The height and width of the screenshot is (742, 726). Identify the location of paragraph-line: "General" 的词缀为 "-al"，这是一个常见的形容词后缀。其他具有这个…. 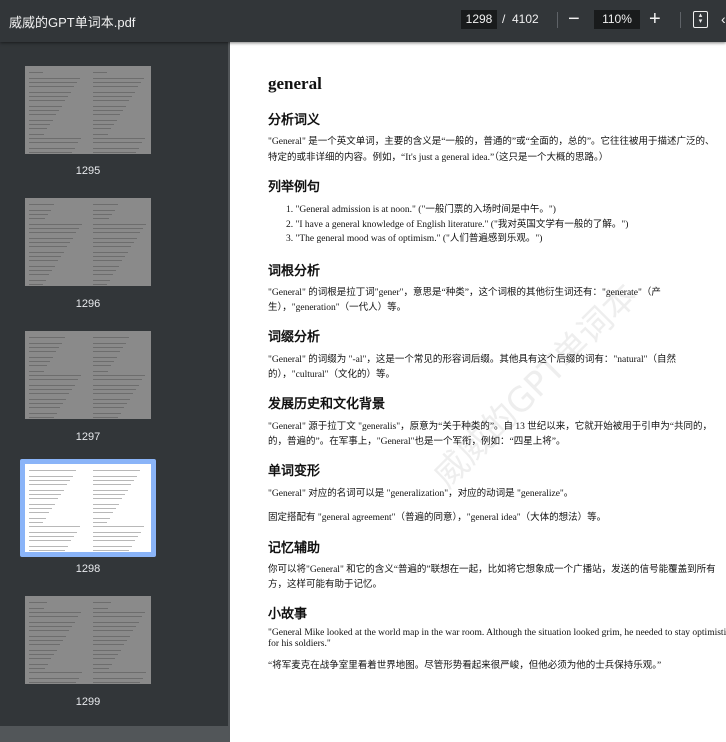
(472, 360).